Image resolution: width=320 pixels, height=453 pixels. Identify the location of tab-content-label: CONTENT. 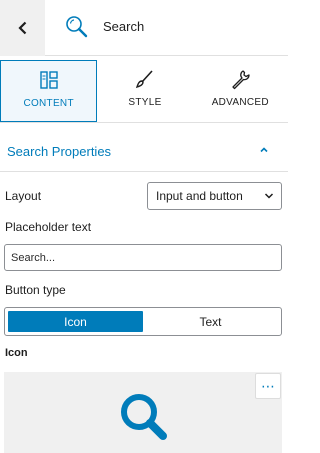
(48, 103).